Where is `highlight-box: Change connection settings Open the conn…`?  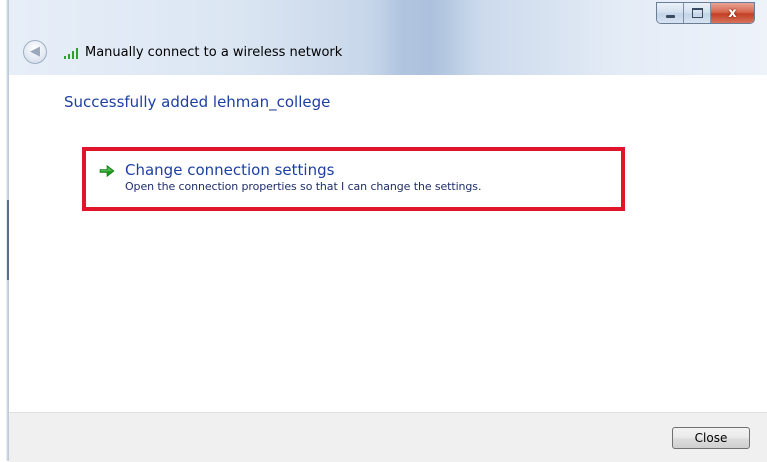 highlight-box: Change connection settings Open the conn… is located at coordinates (353, 179).